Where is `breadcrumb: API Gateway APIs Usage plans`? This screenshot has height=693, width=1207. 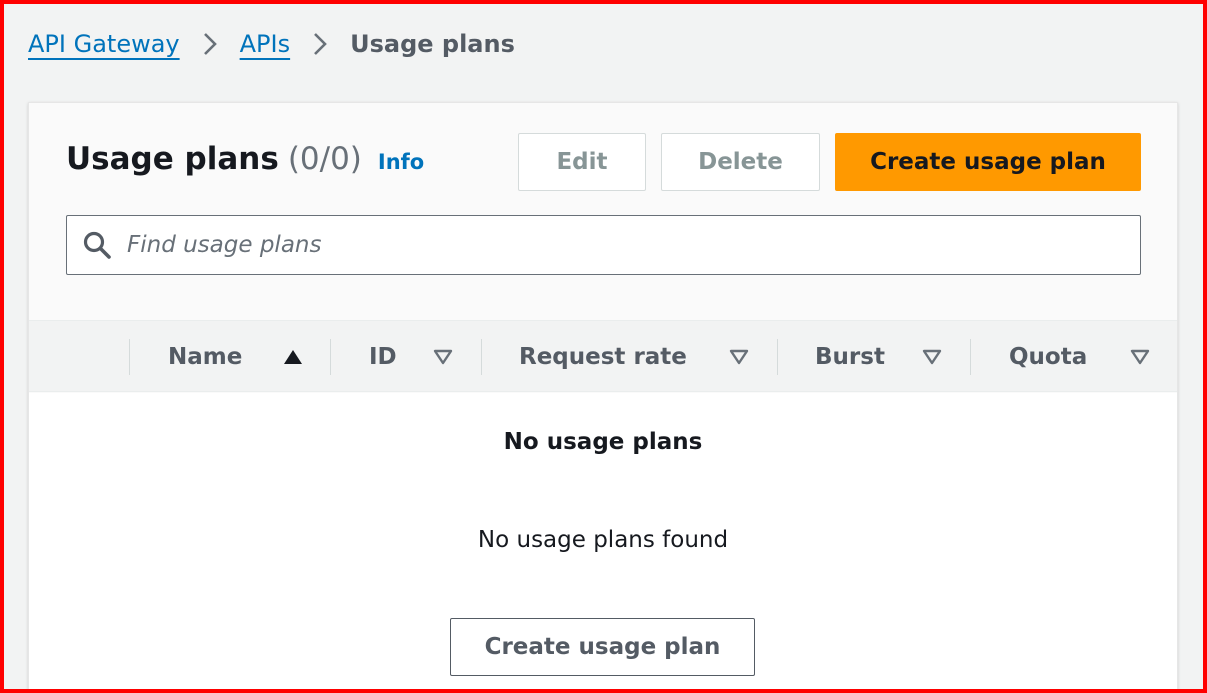
breadcrumb: API Gateway APIs Usage plans is located at coordinates (271, 44).